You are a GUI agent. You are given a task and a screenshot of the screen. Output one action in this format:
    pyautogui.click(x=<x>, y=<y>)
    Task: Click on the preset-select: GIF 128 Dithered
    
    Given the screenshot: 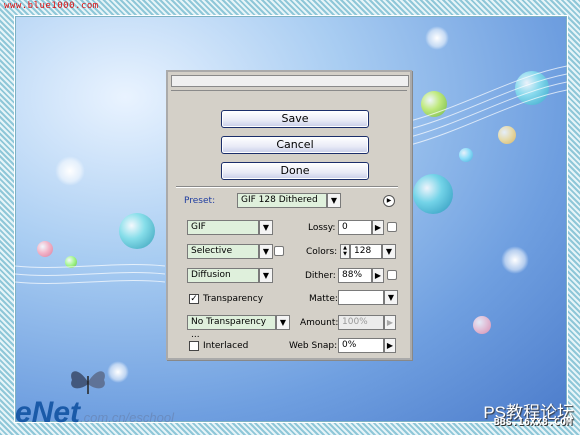 What is the action you would take?
    pyautogui.click(x=282, y=200)
    